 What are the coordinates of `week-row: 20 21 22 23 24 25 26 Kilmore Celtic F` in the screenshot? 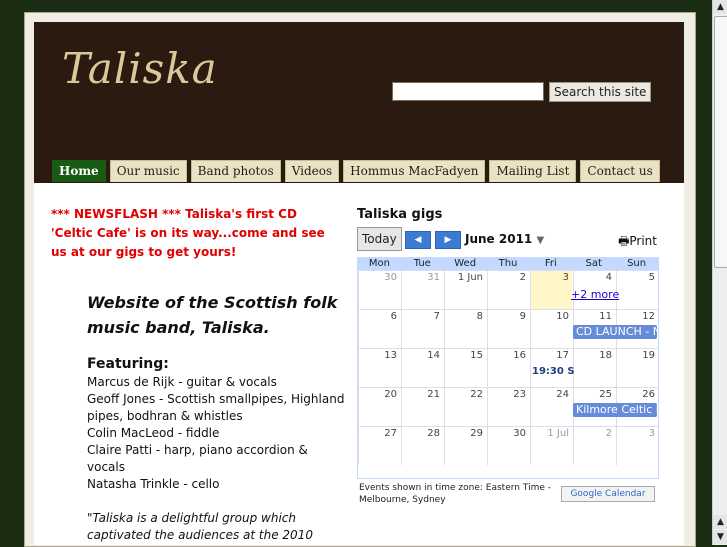 It's located at (508, 406).